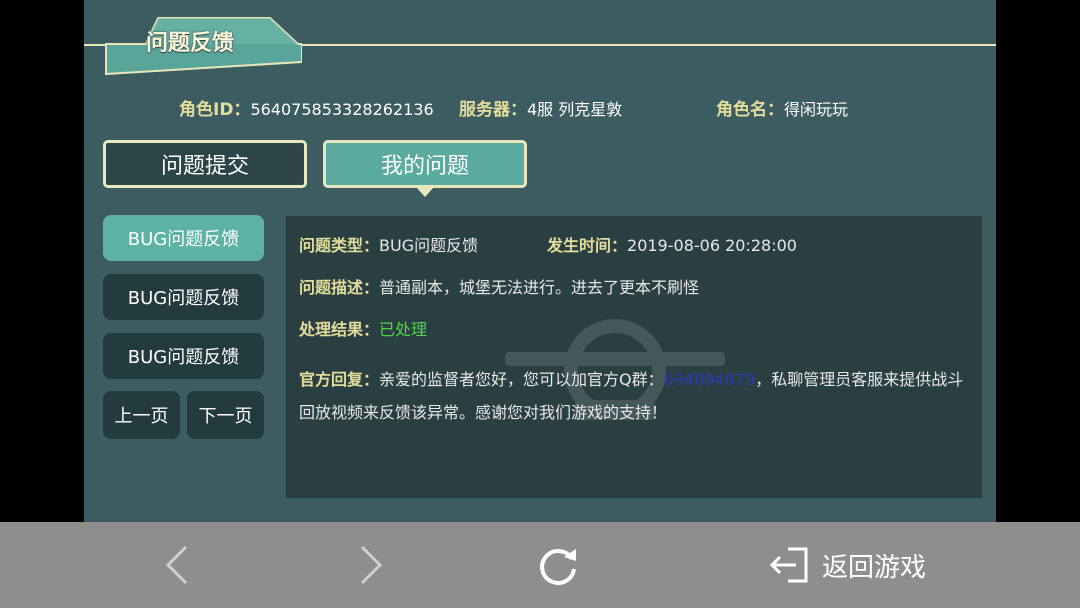 Image resolution: width=1080 pixels, height=608 pixels. Describe the element at coordinates (205, 164) in the screenshot. I see `tab-submit-question: 问题提交` at that location.